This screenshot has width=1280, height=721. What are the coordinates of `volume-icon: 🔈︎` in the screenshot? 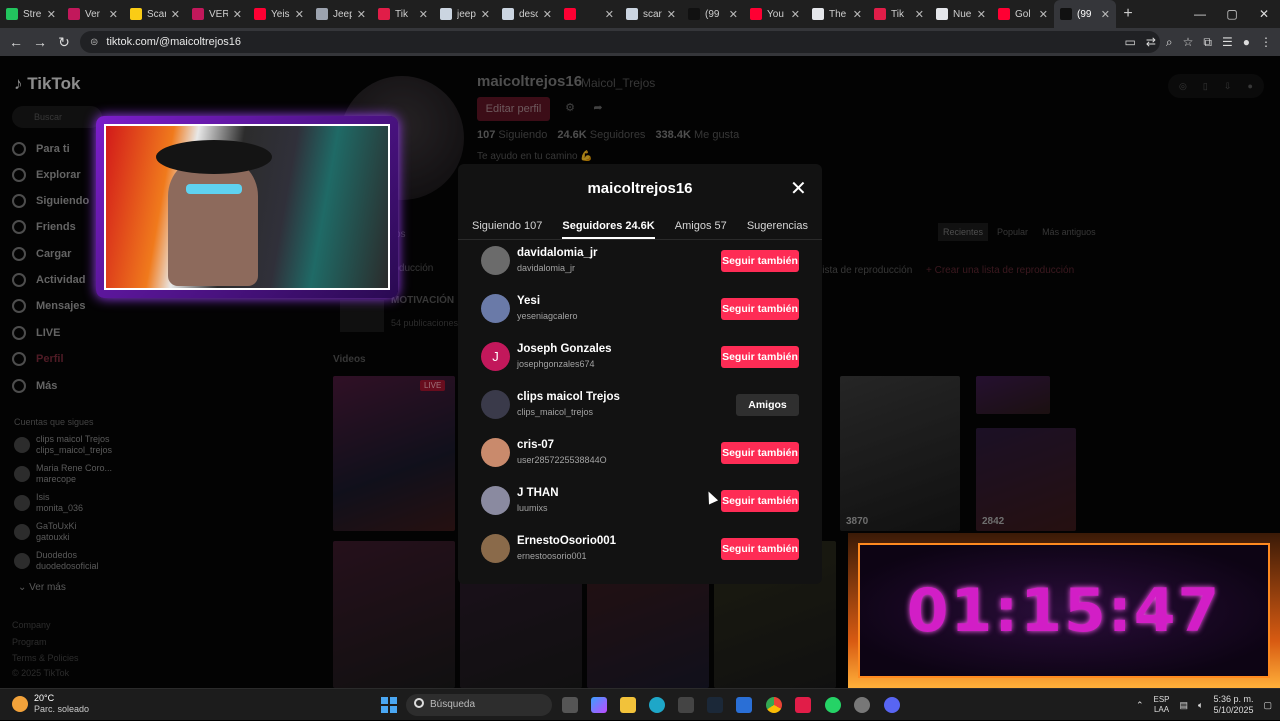 It's located at (1200, 705).